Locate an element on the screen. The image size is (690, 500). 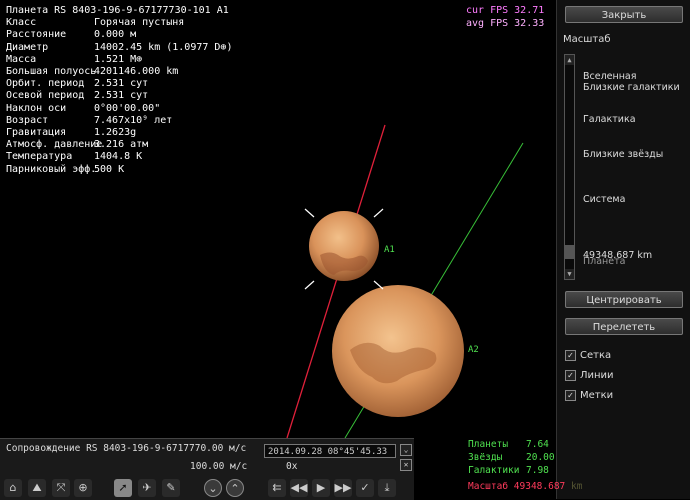
labels-checkbox: ✓ Метки is located at coordinates (589, 395).